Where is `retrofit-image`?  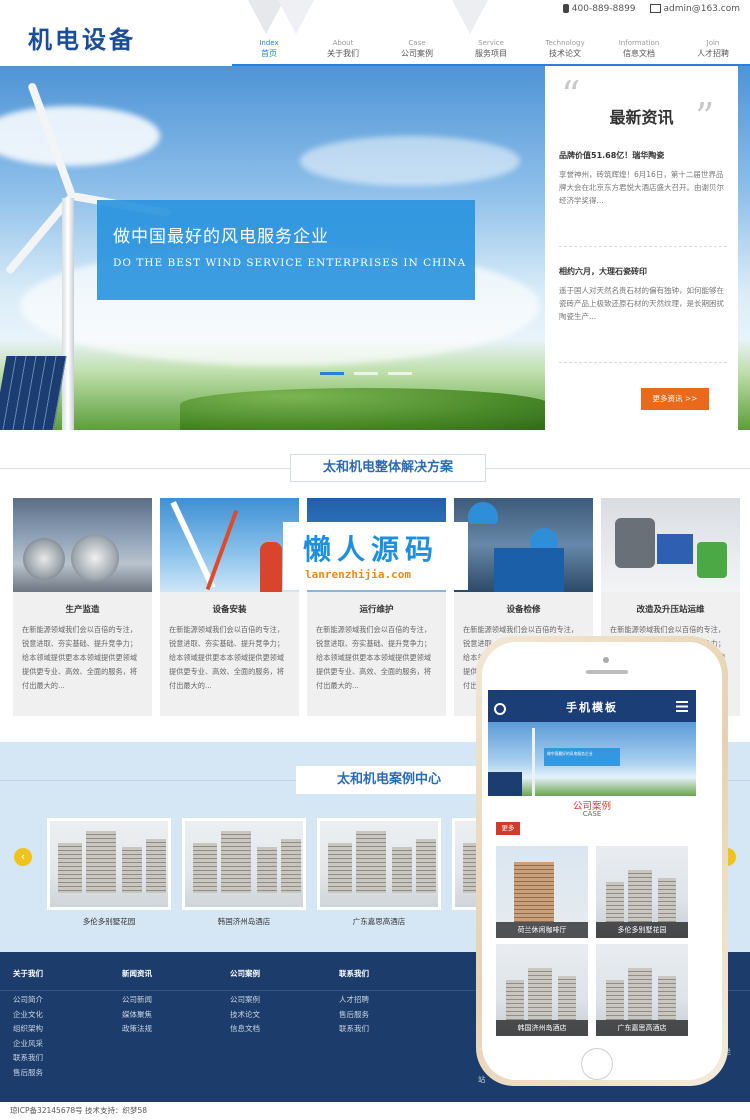
retrofit-image is located at coordinates (670, 545).